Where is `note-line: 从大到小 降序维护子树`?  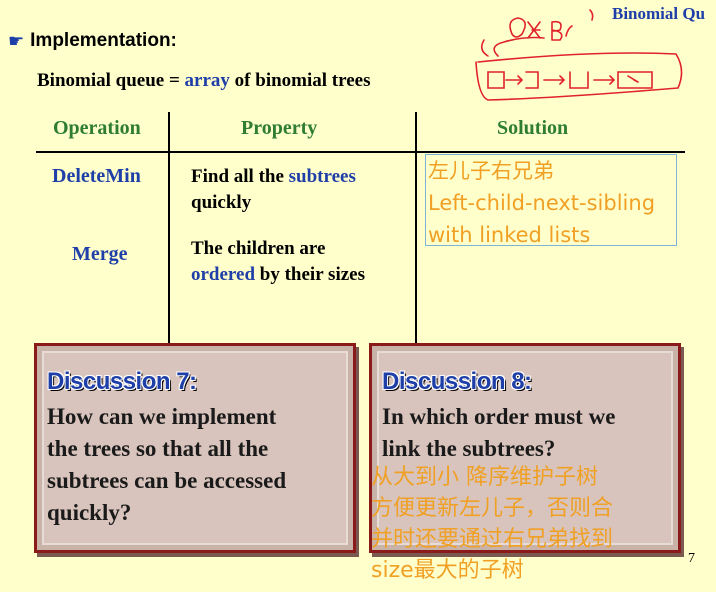 note-line: 从大到小 降序维护子树 is located at coordinates (484, 477).